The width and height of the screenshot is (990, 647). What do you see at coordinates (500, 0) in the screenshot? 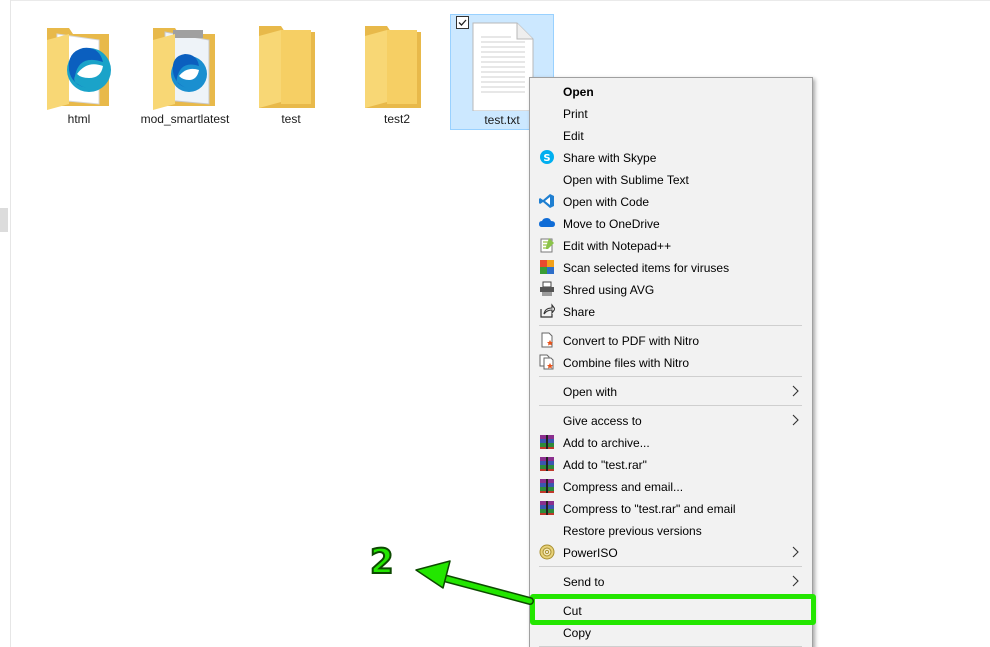
I see `top-border` at bounding box center [500, 0].